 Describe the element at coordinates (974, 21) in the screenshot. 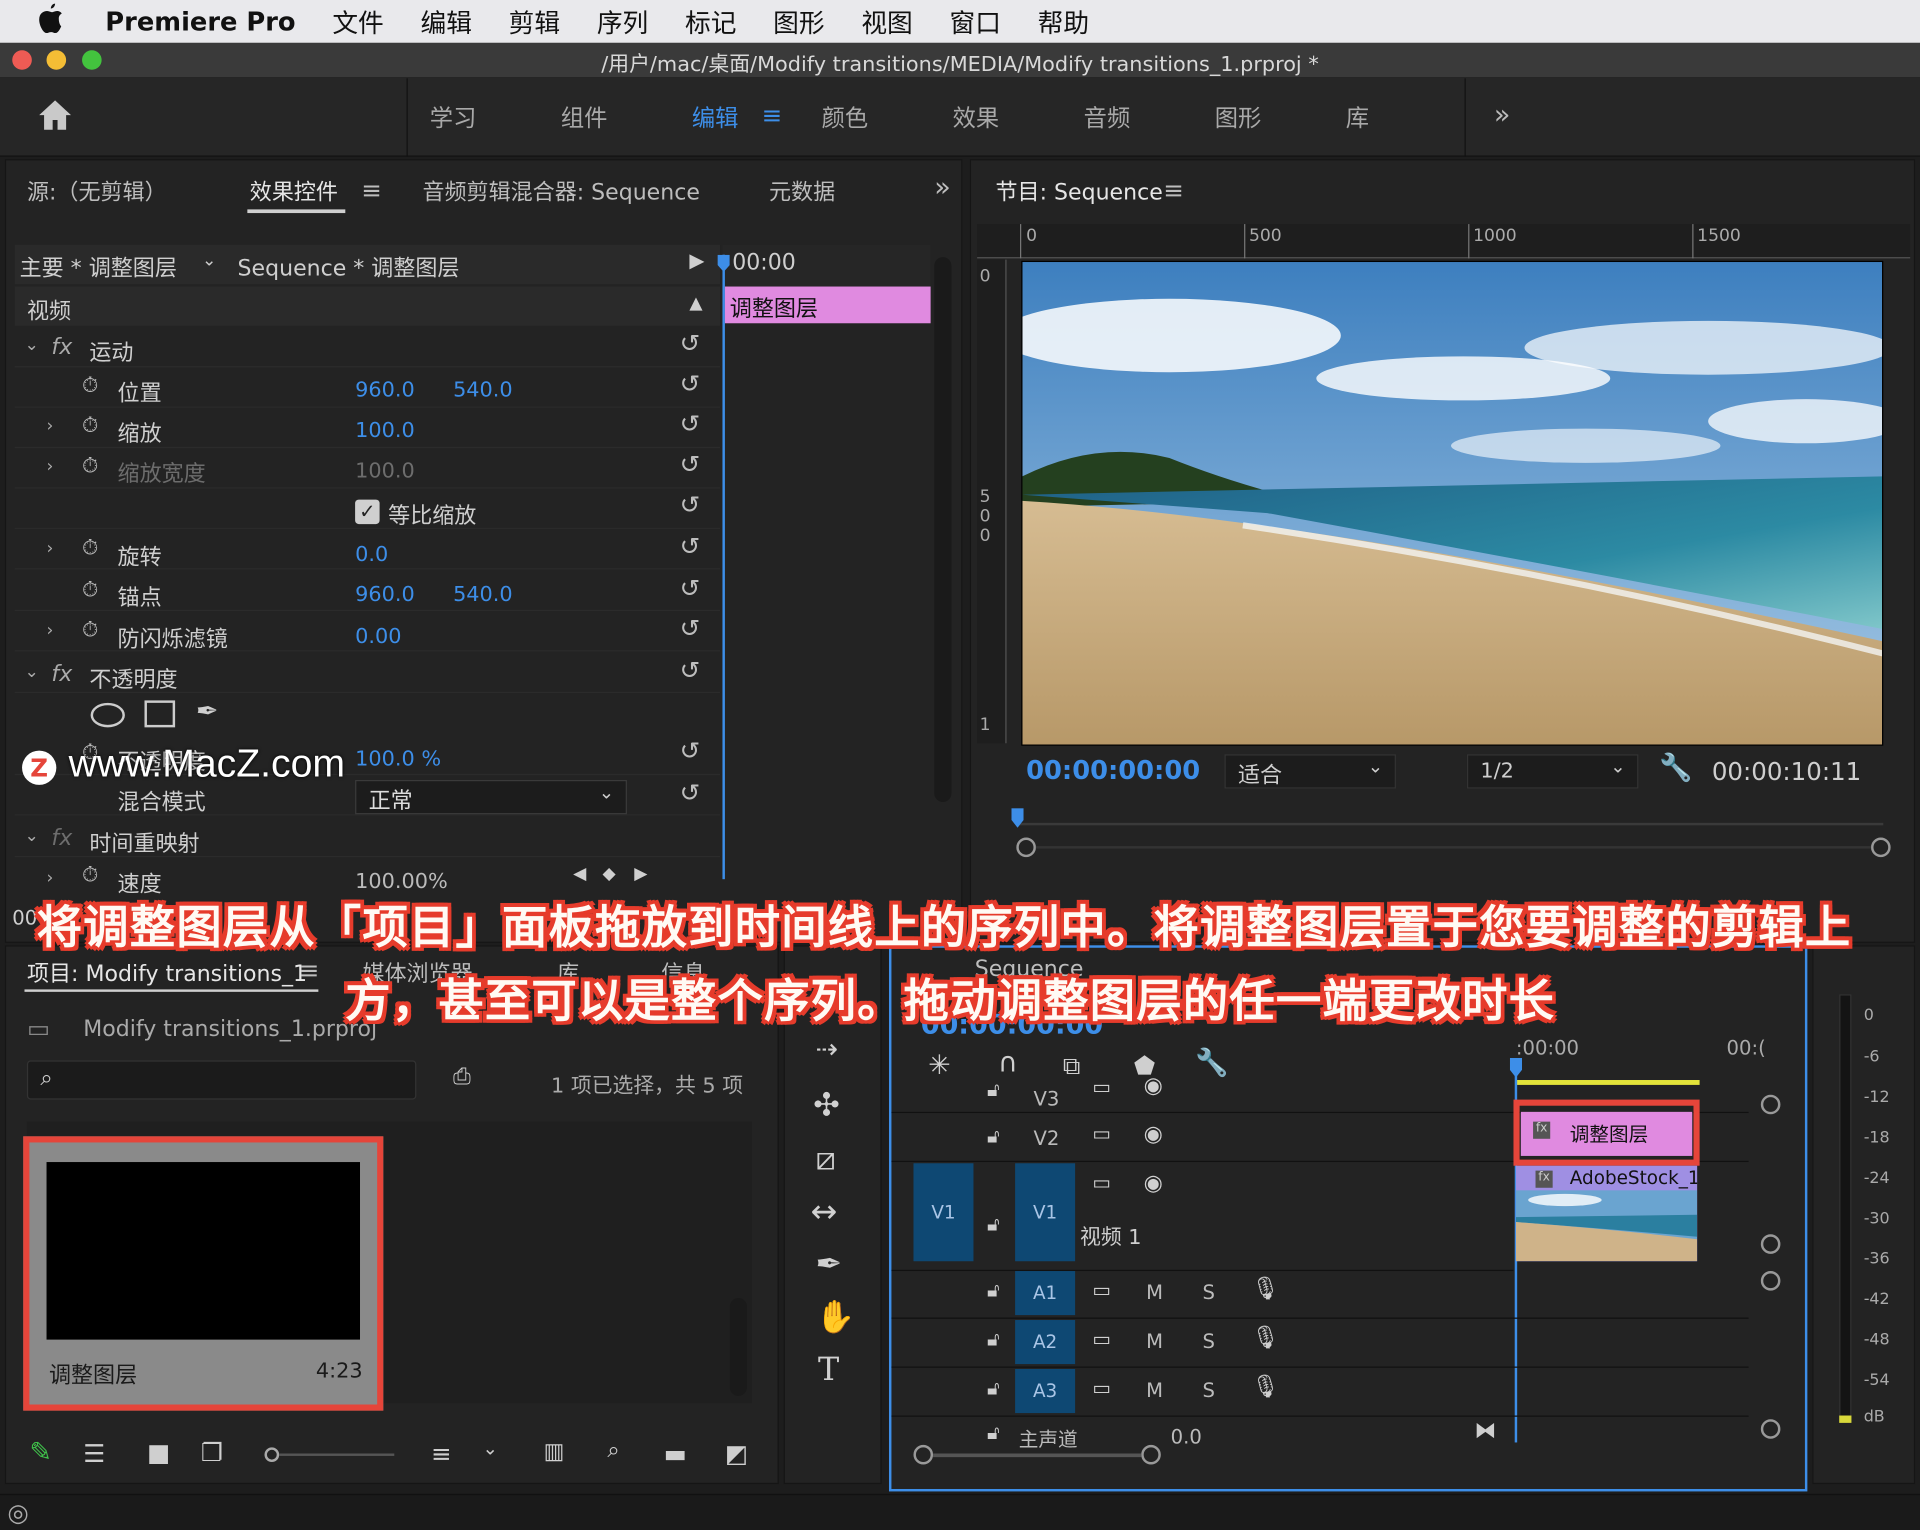

I see `menu-window: 窗口` at that location.